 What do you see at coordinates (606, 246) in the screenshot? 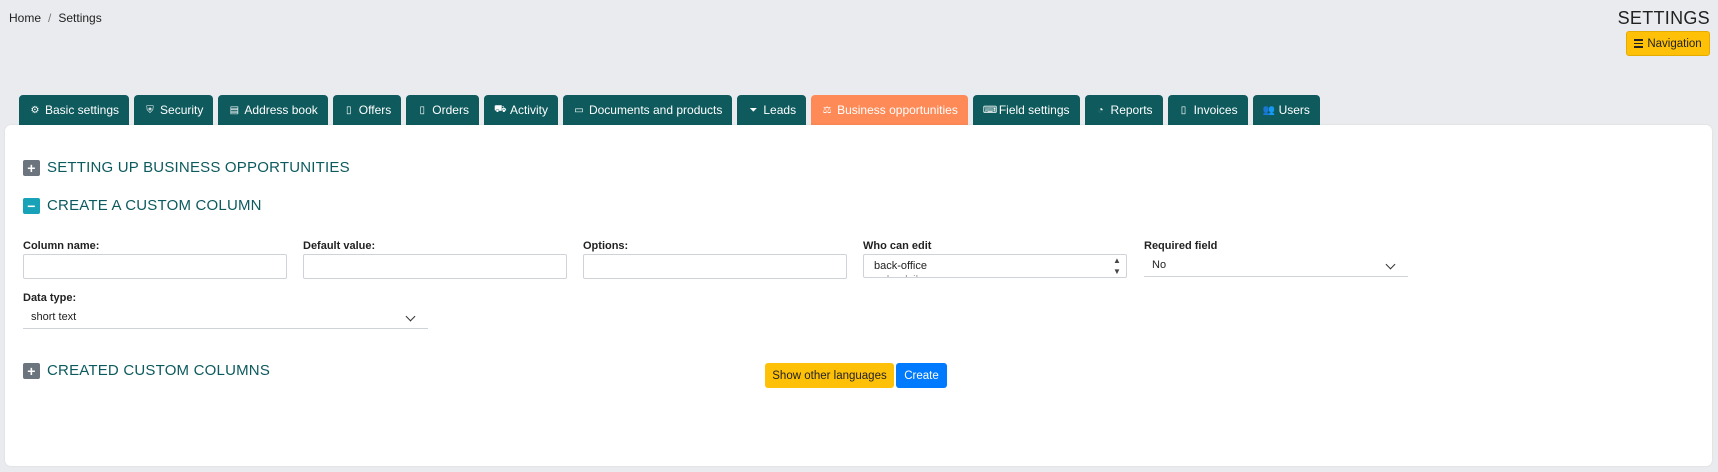
I see `options-label: Options:` at bounding box center [606, 246].